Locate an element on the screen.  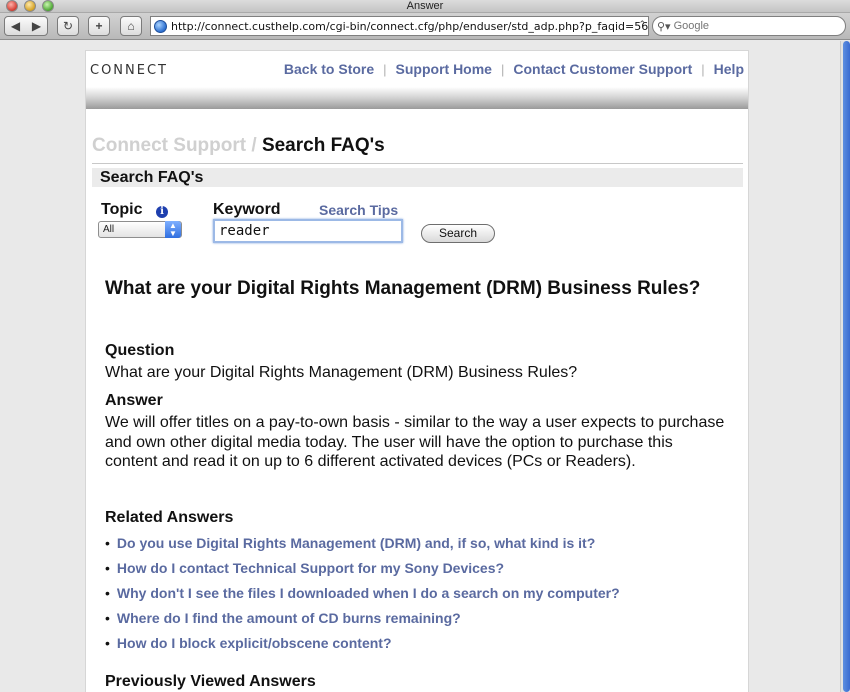
breadcrumb: Connect Support / Search FAQ's is located at coordinates (238, 146).